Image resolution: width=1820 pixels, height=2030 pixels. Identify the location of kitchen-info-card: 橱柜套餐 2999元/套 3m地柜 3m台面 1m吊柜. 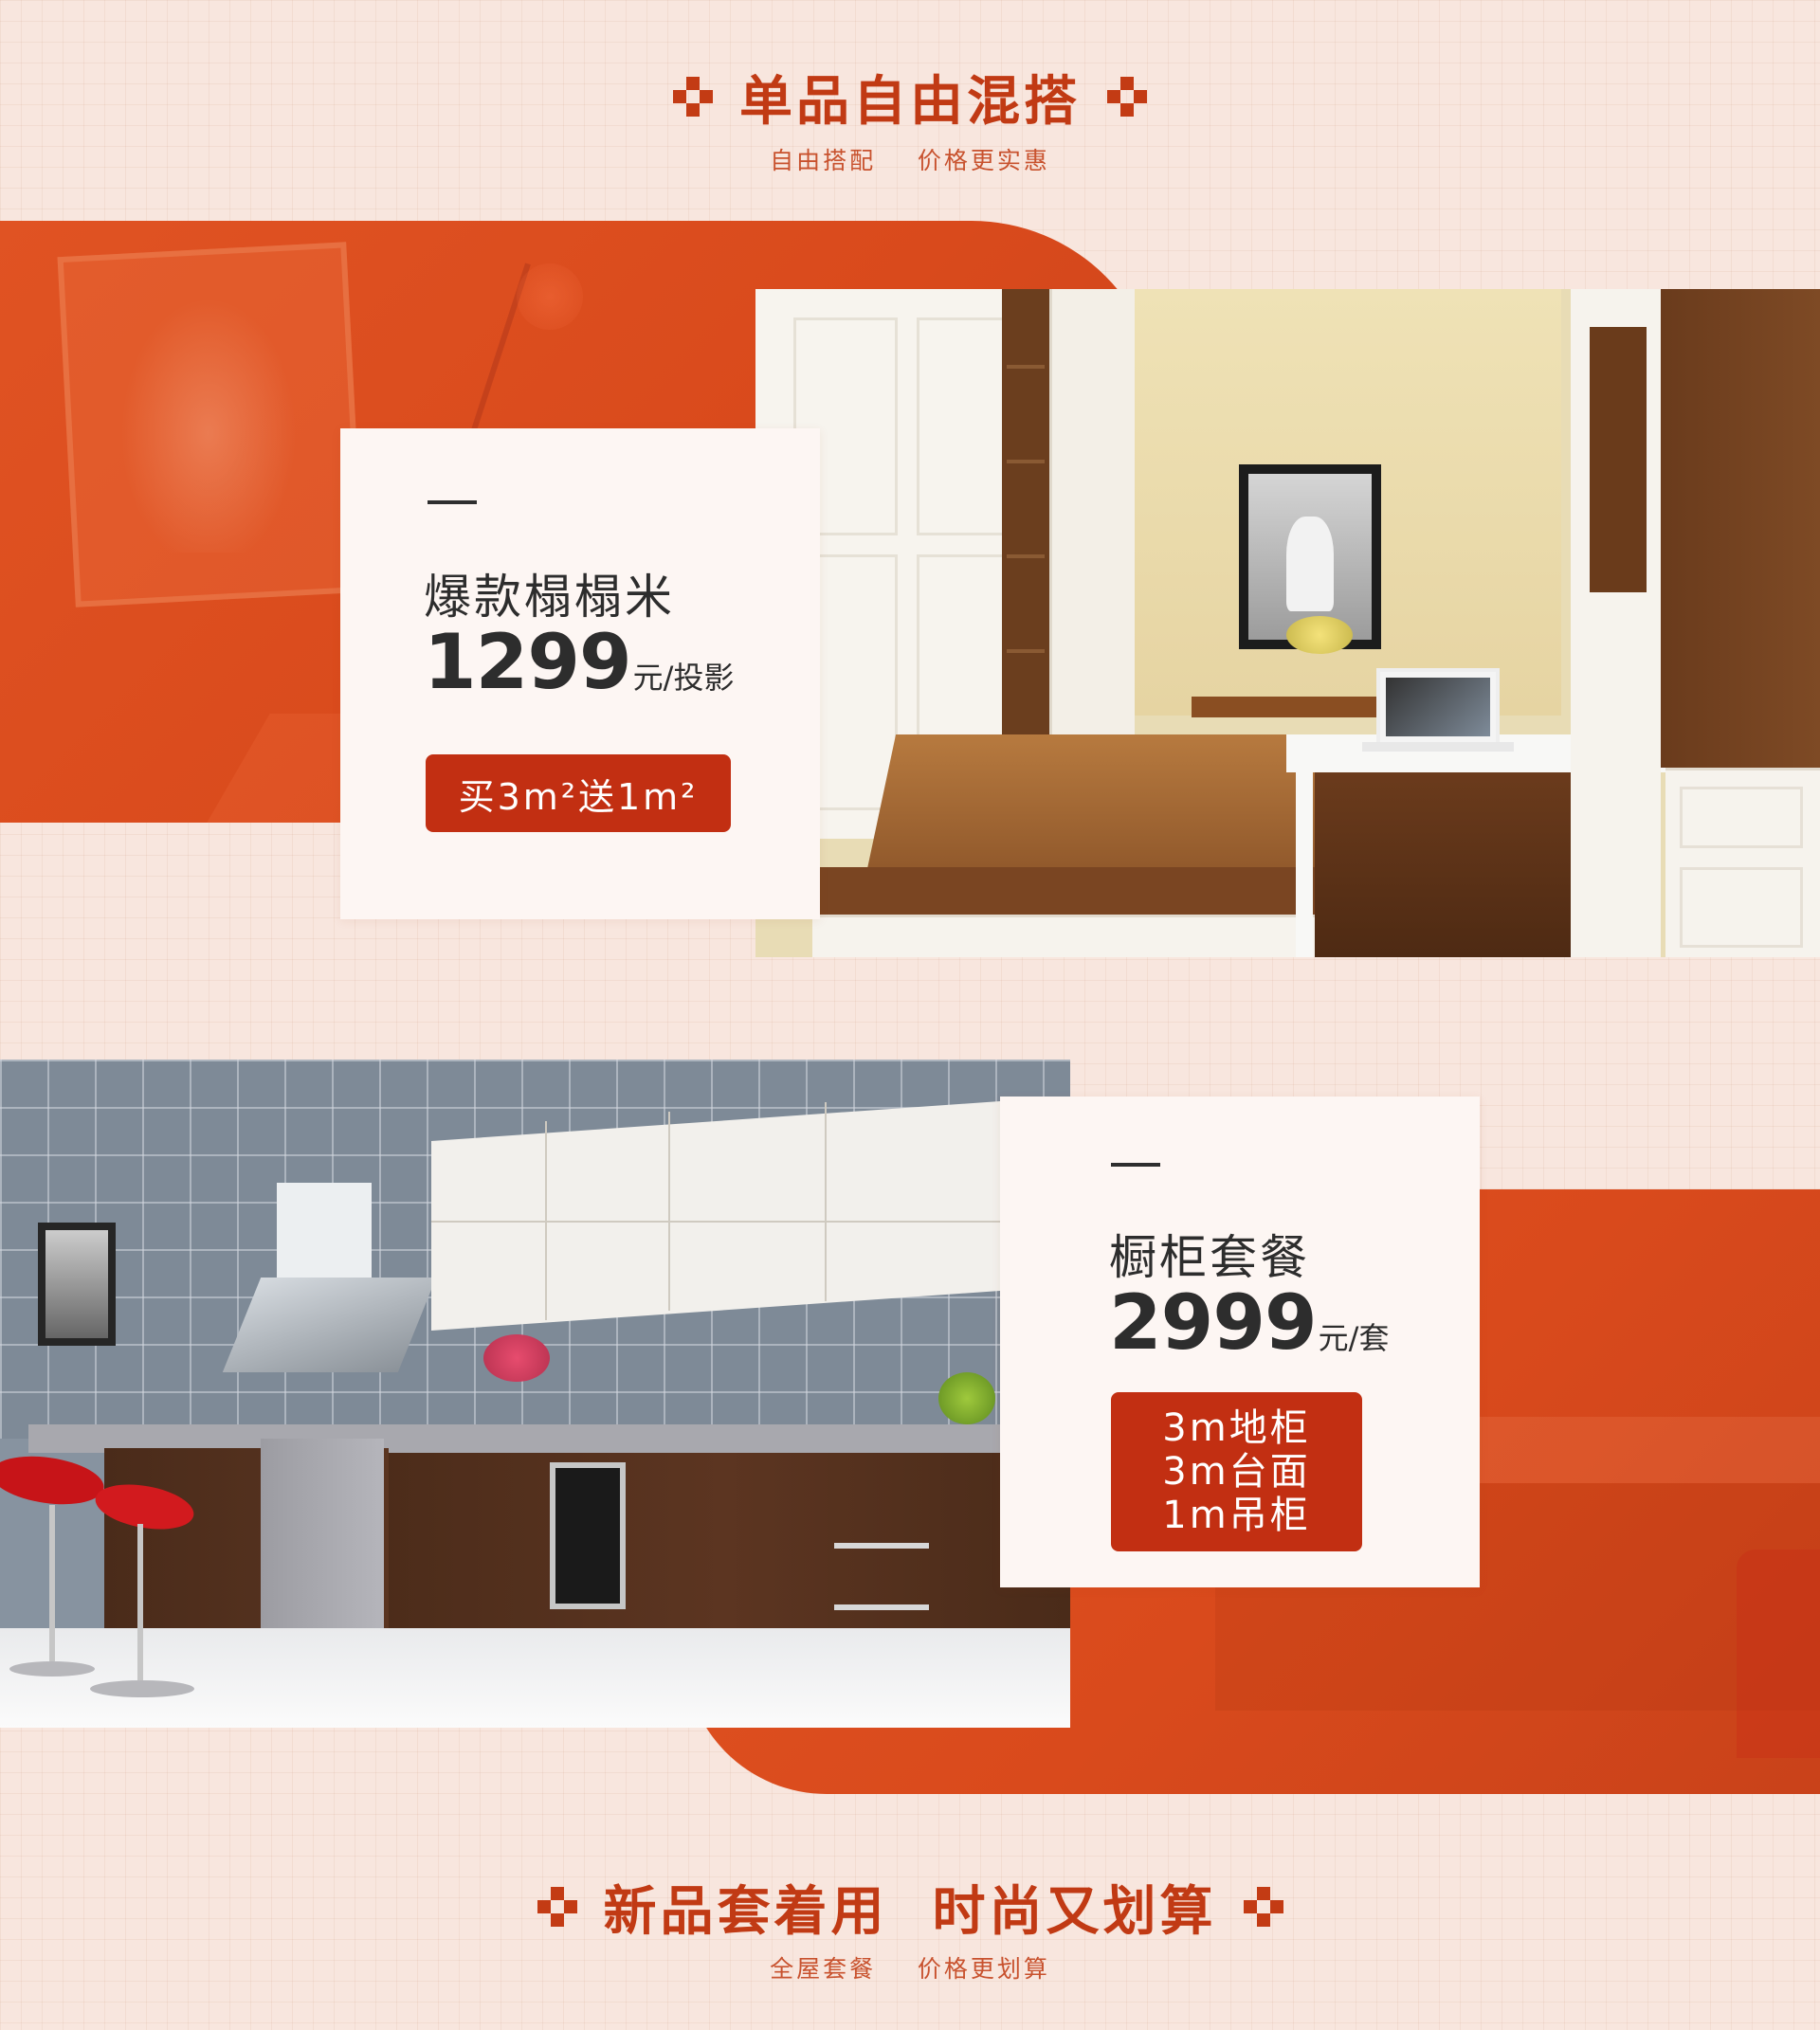
(1240, 1342).